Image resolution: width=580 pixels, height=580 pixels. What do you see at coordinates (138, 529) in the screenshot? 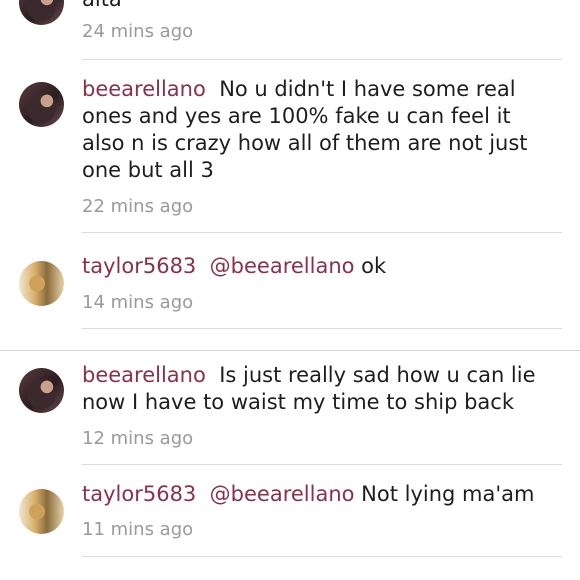
I see `comment-timestamp: 11 mins ago` at bounding box center [138, 529].